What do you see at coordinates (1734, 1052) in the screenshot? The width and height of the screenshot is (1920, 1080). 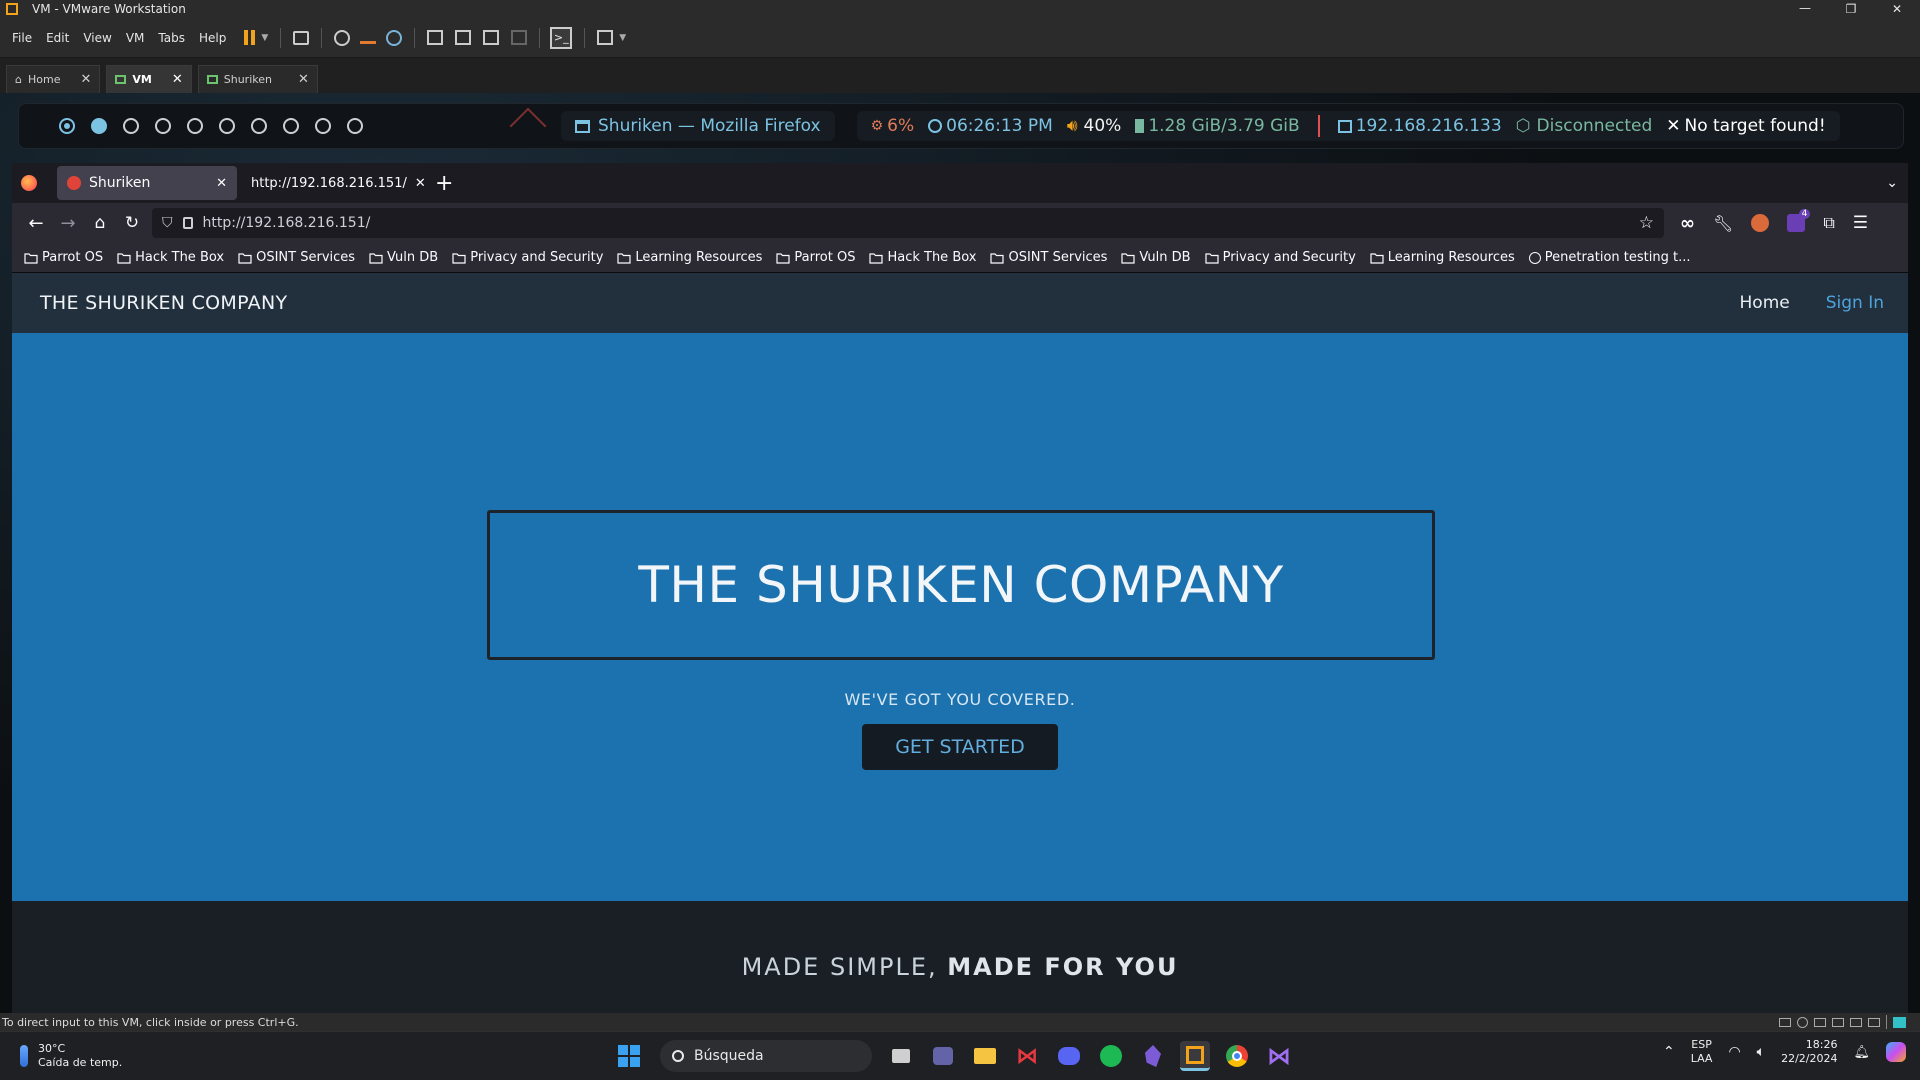 I see `wifi-icon: ◠` at bounding box center [1734, 1052].